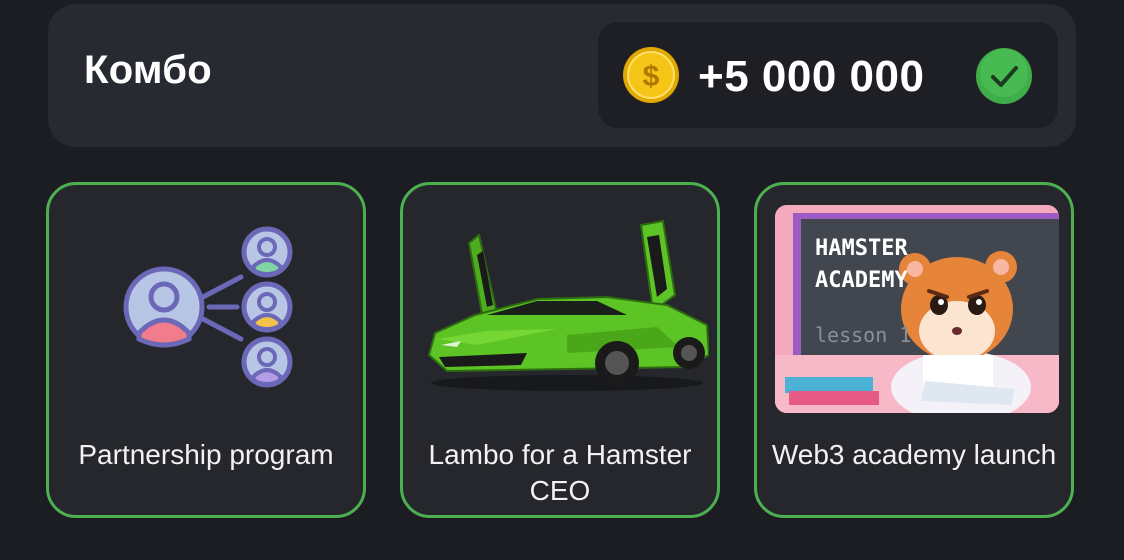 Image resolution: width=1124 pixels, height=560 pixels. What do you see at coordinates (568, 305) in the screenshot?
I see `green-lamborghini-image` at bounding box center [568, 305].